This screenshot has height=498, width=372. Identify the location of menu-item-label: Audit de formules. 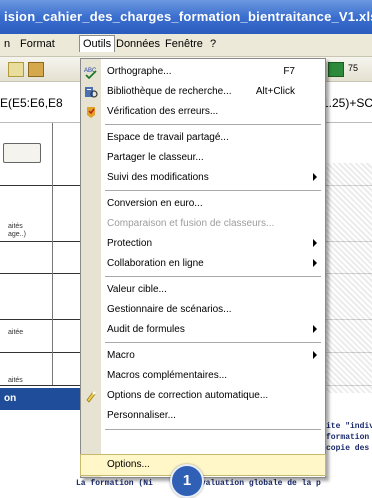
(146, 329).